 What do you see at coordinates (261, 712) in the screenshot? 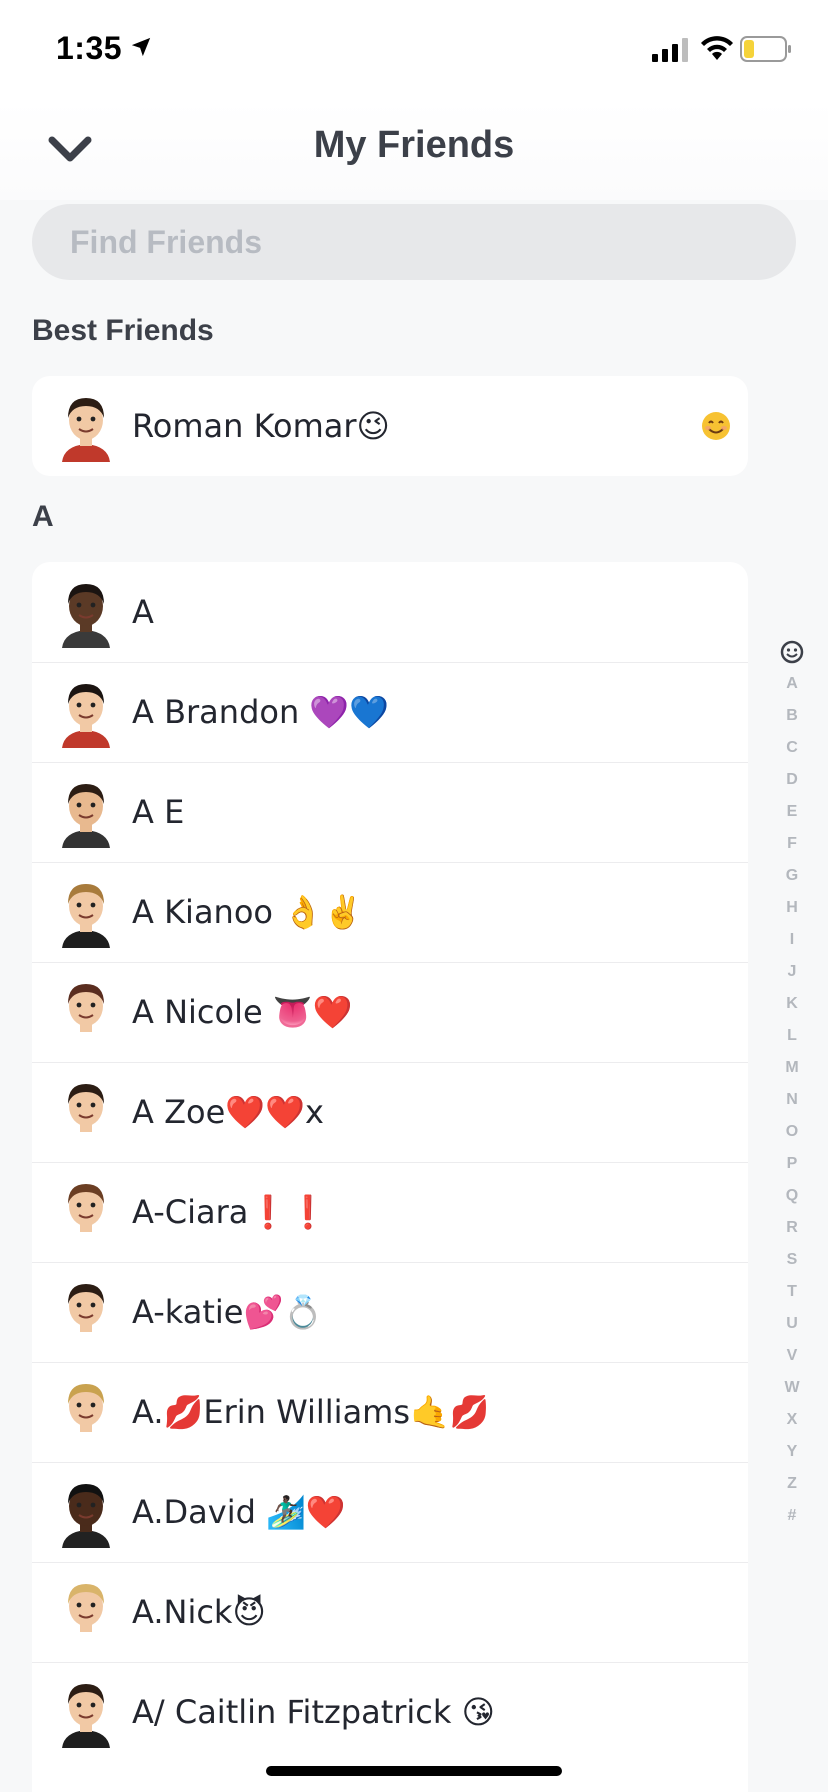
I see `friend-name: A Brandon 💜💙` at bounding box center [261, 712].